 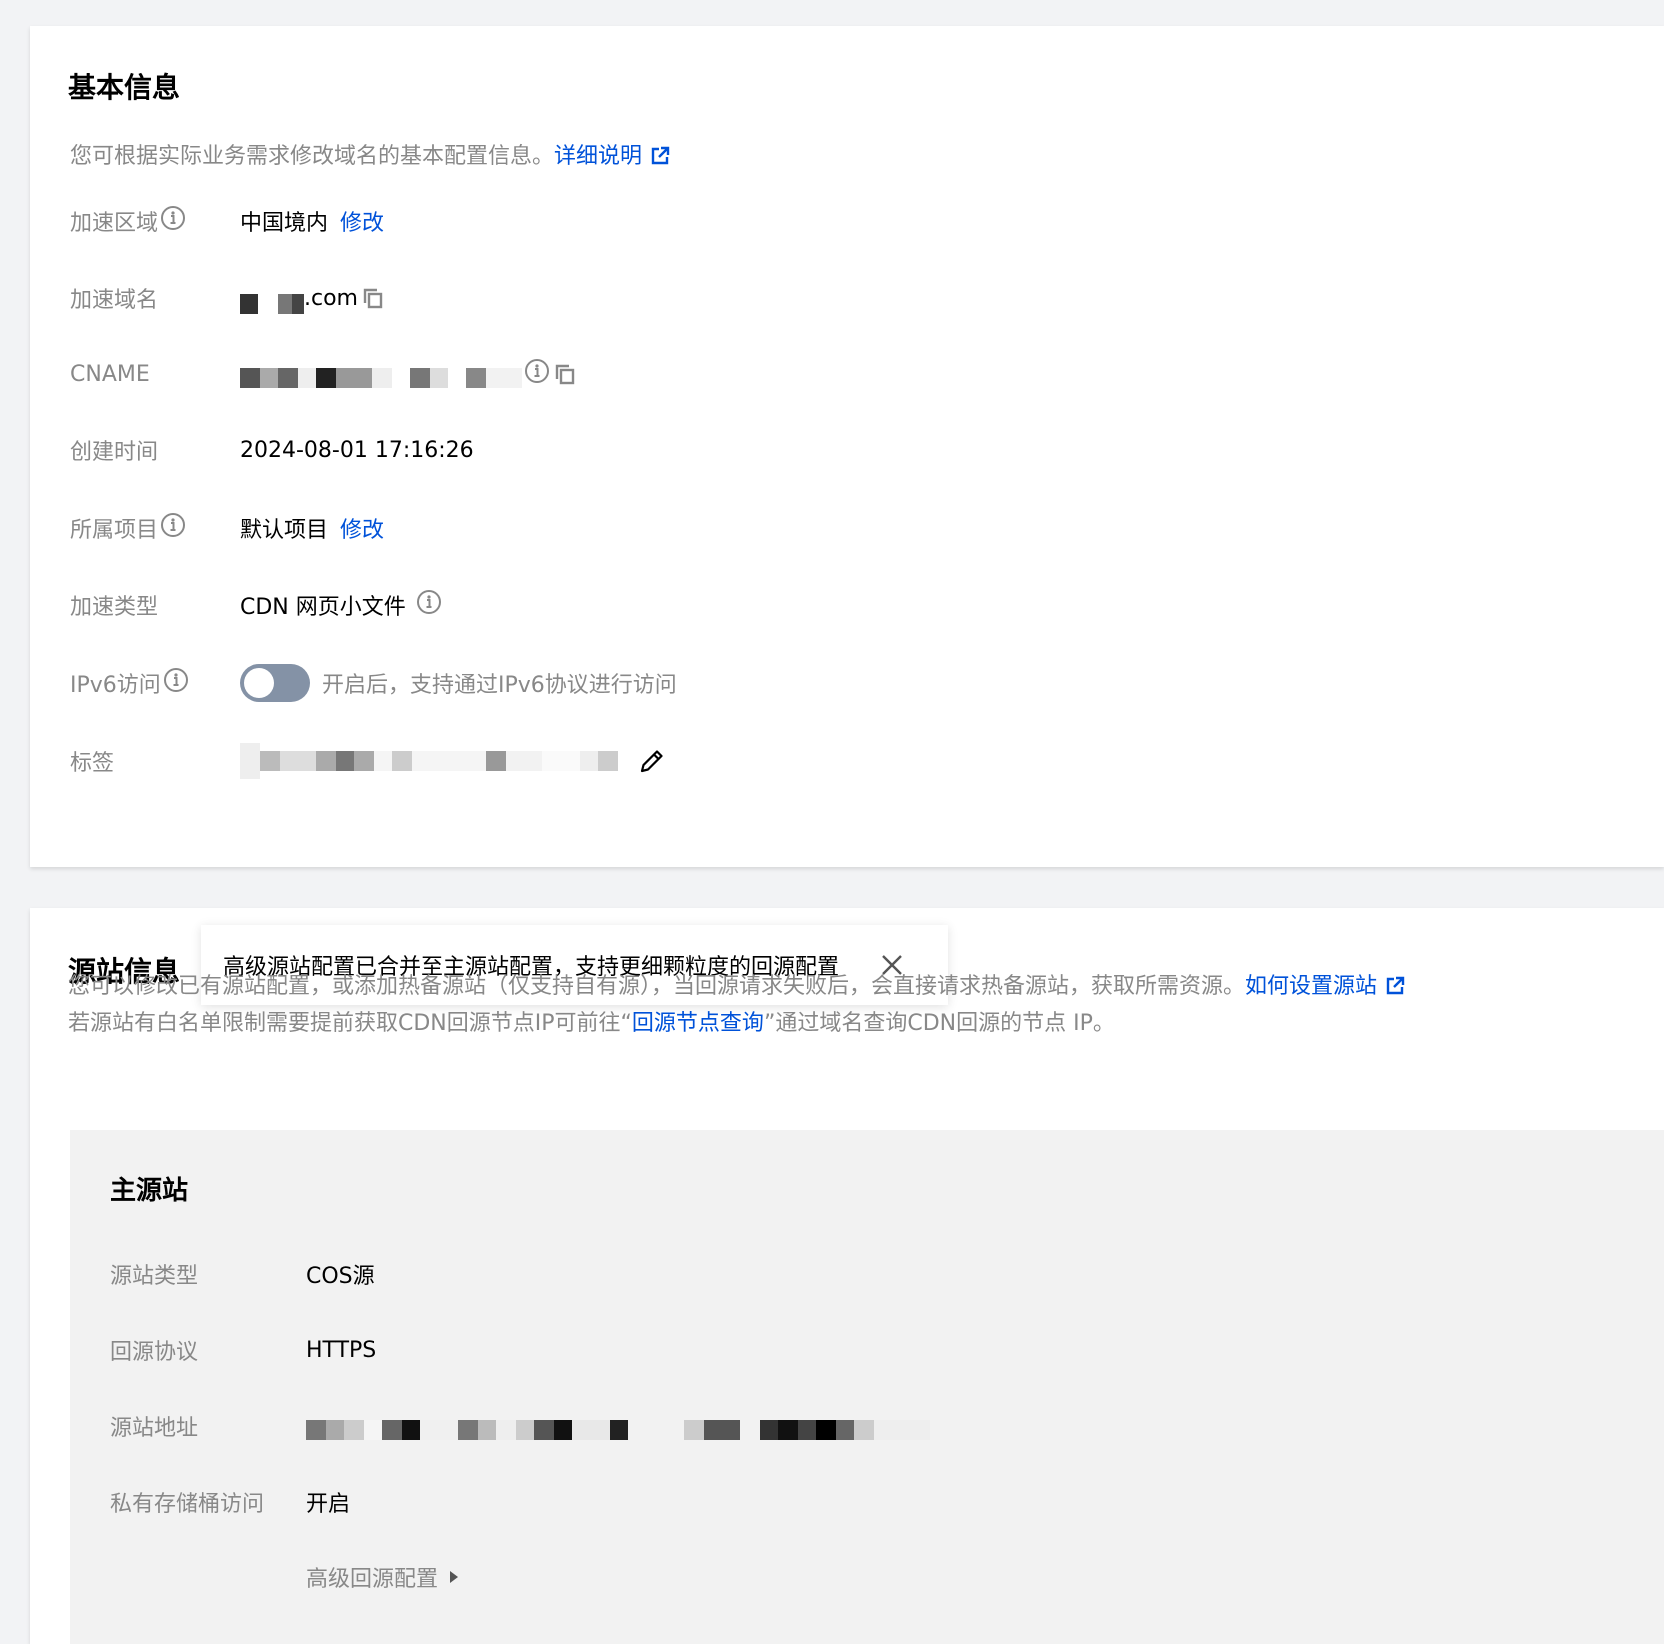 I want to click on domain-value: .com, so click(x=312, y=298).